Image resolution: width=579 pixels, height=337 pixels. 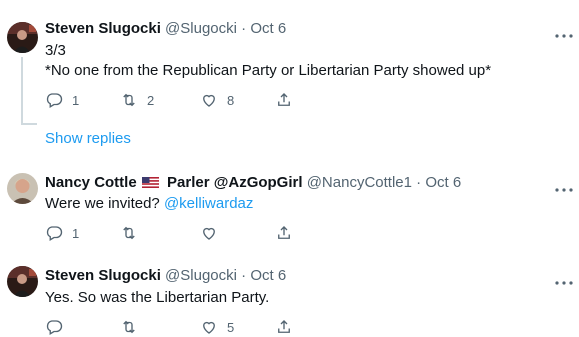 What do you see at coordinates (208, 203) in the screenshot?
I see `mention-link: @kelliwardaz` at bounding box center [208, 203].